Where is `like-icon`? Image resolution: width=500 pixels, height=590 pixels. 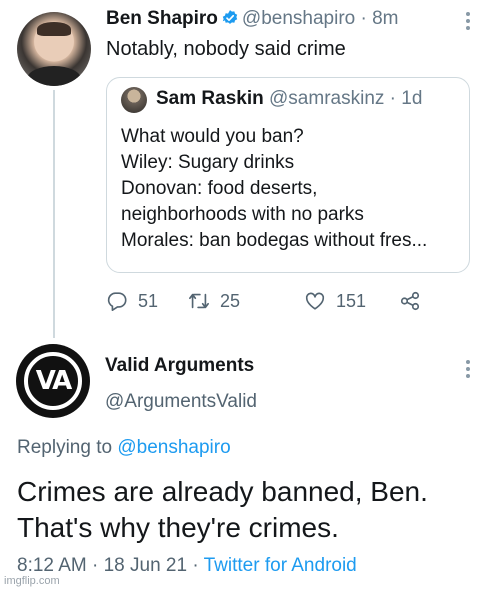 like-icon is located at coordinates (315, 301).